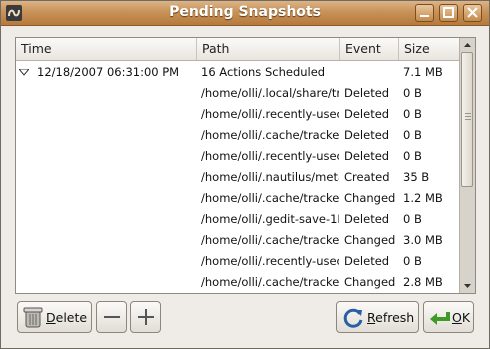 Image resolution: width=490 pixels, height=349 pixels. Describe the element at coordinates (24, 72) in the screenshot. I see `expander-down-icon` at that location.